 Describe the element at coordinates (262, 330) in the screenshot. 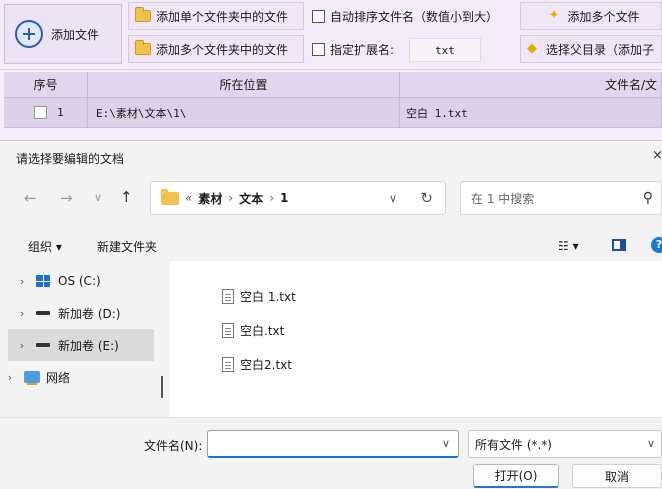

I see `file-name: 空白.txt` at that location.